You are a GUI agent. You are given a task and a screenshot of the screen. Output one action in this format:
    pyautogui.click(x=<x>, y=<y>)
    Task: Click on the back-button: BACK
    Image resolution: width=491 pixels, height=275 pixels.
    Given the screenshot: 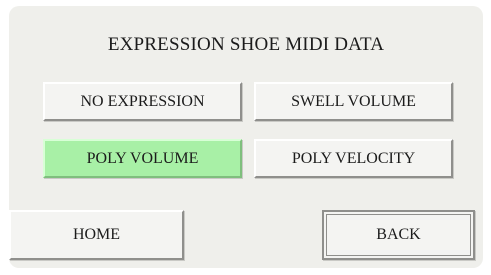 What is the action you would take?
    pyautogui.click(x=398, y=235)
    